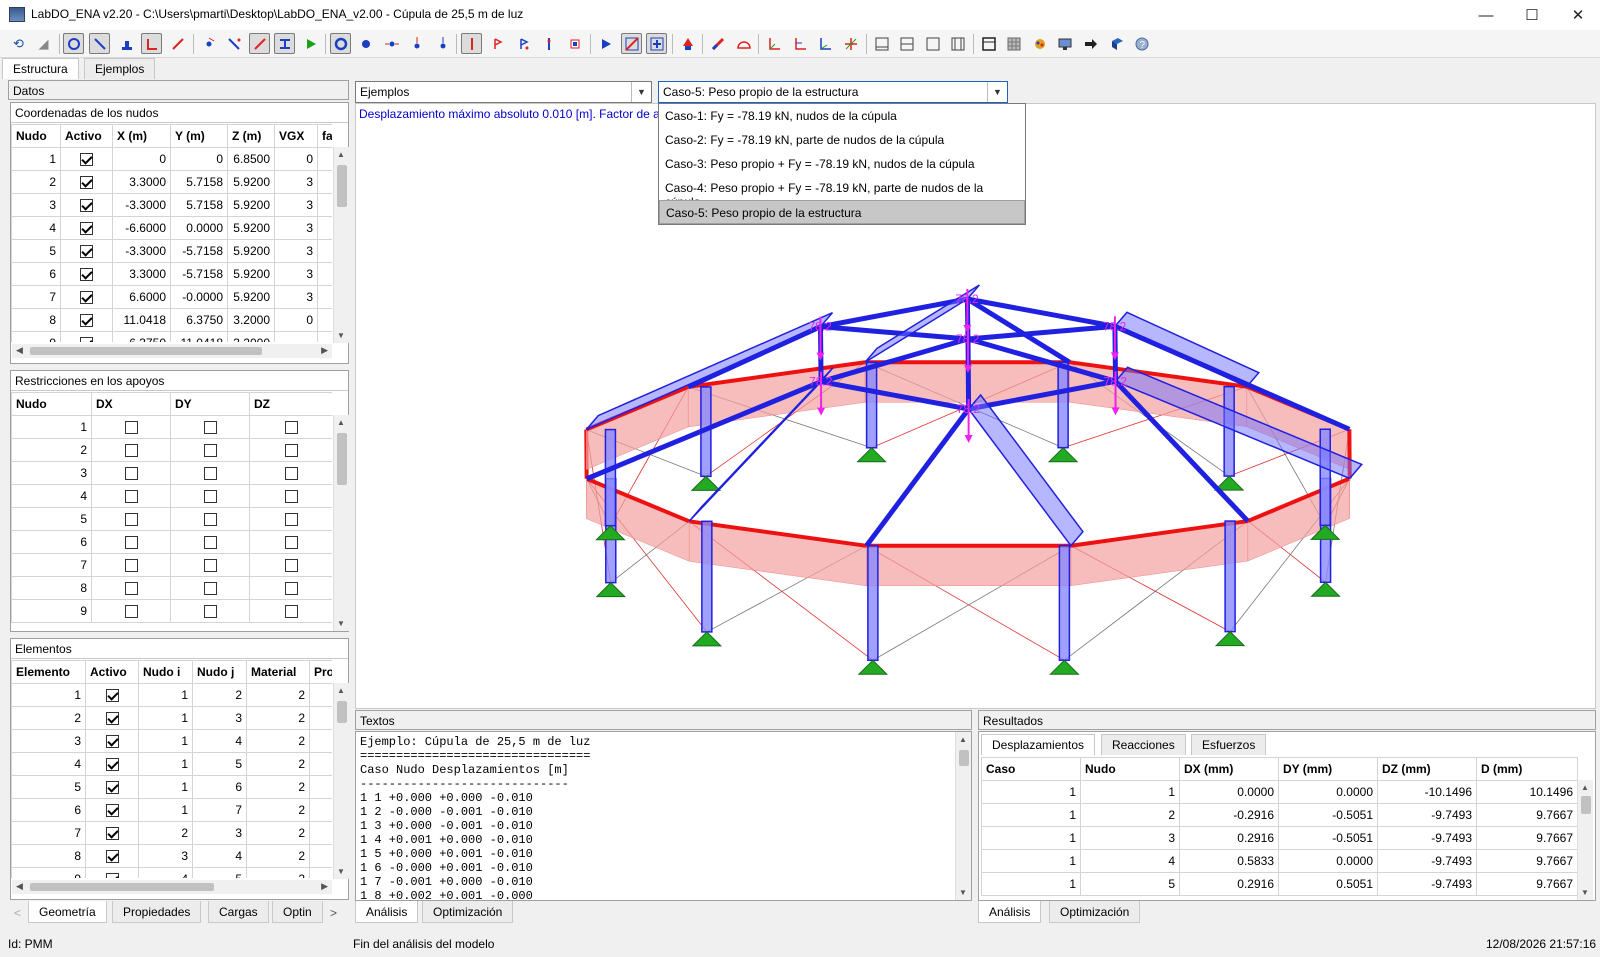 The width and height of the screenshot is (1600, 957). What do you see at coordinates (67, 912) in the screenshot?
I see `tab-geometria: Geometría` at bounding box center [67, 912].